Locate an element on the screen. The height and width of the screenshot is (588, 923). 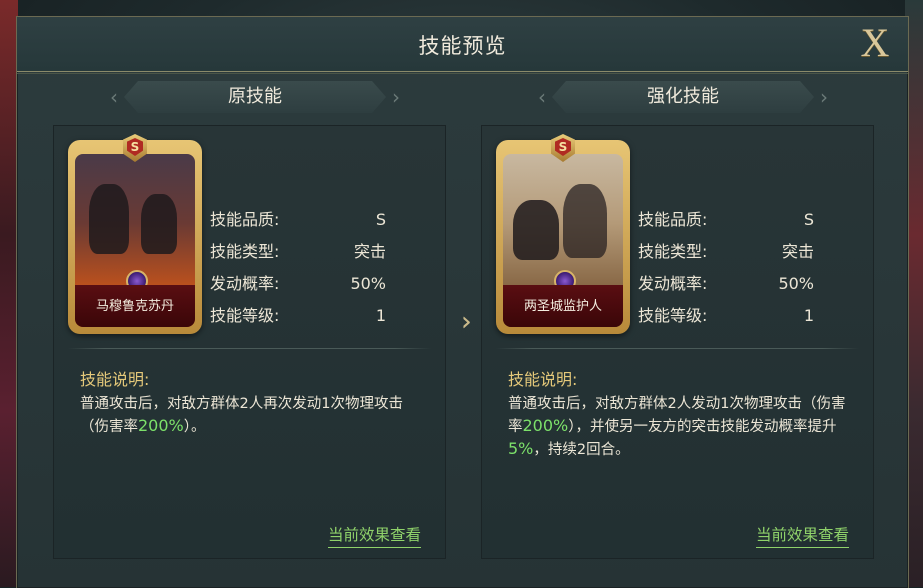
double-chevron-right-icon: ›› is located at coordinates (465, 322).